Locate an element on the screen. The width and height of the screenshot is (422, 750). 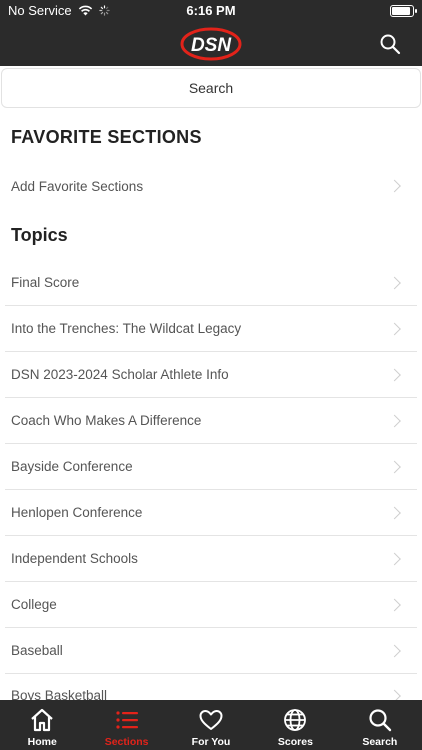
topic-row: DSN 2023-2024 Scholar Athlete Info is located at coordinates (211, 375).